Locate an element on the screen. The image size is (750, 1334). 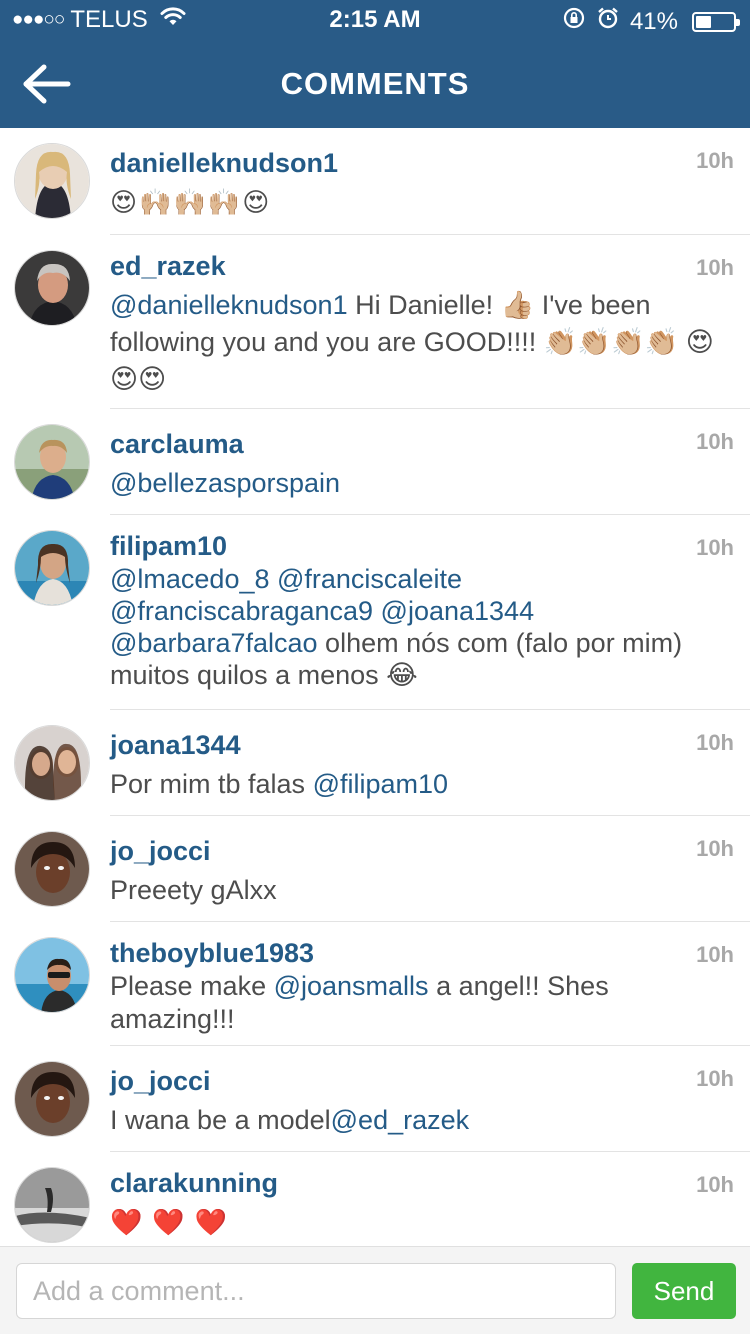
comment-input-bar: Send is located at coordinates (375, 1290).